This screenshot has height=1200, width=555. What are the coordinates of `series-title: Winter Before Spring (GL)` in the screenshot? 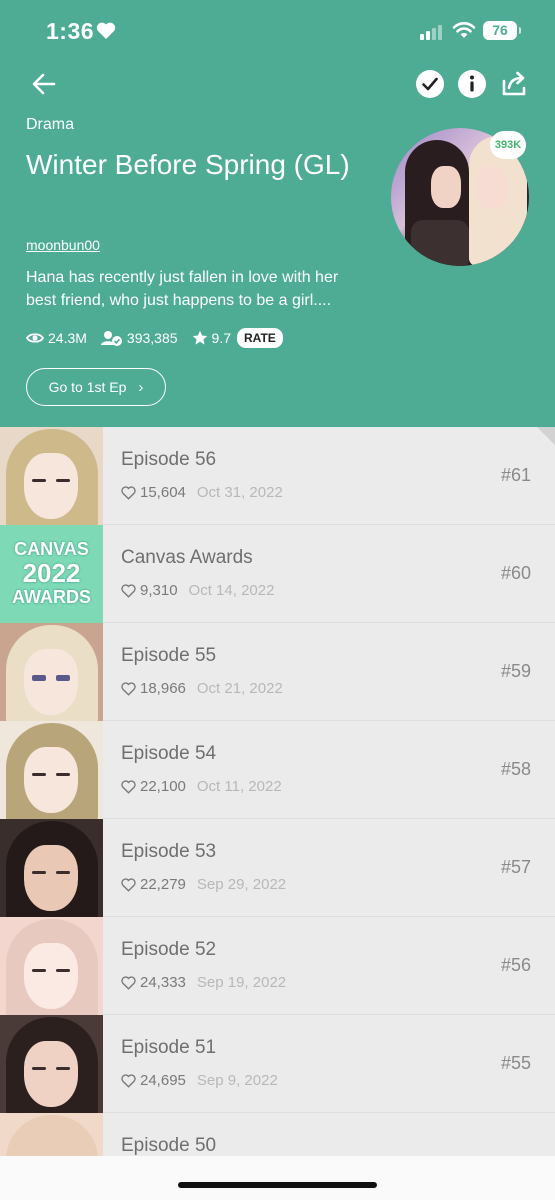 It's located at (188, 164).